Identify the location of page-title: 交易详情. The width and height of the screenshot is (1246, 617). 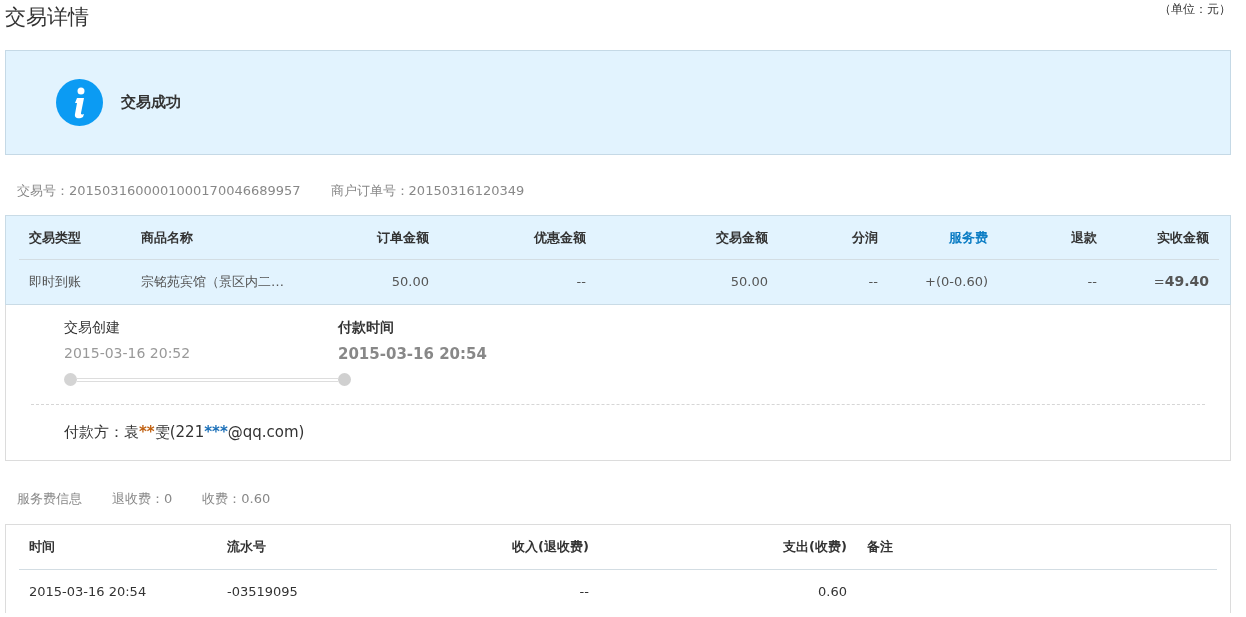
(47, 17).